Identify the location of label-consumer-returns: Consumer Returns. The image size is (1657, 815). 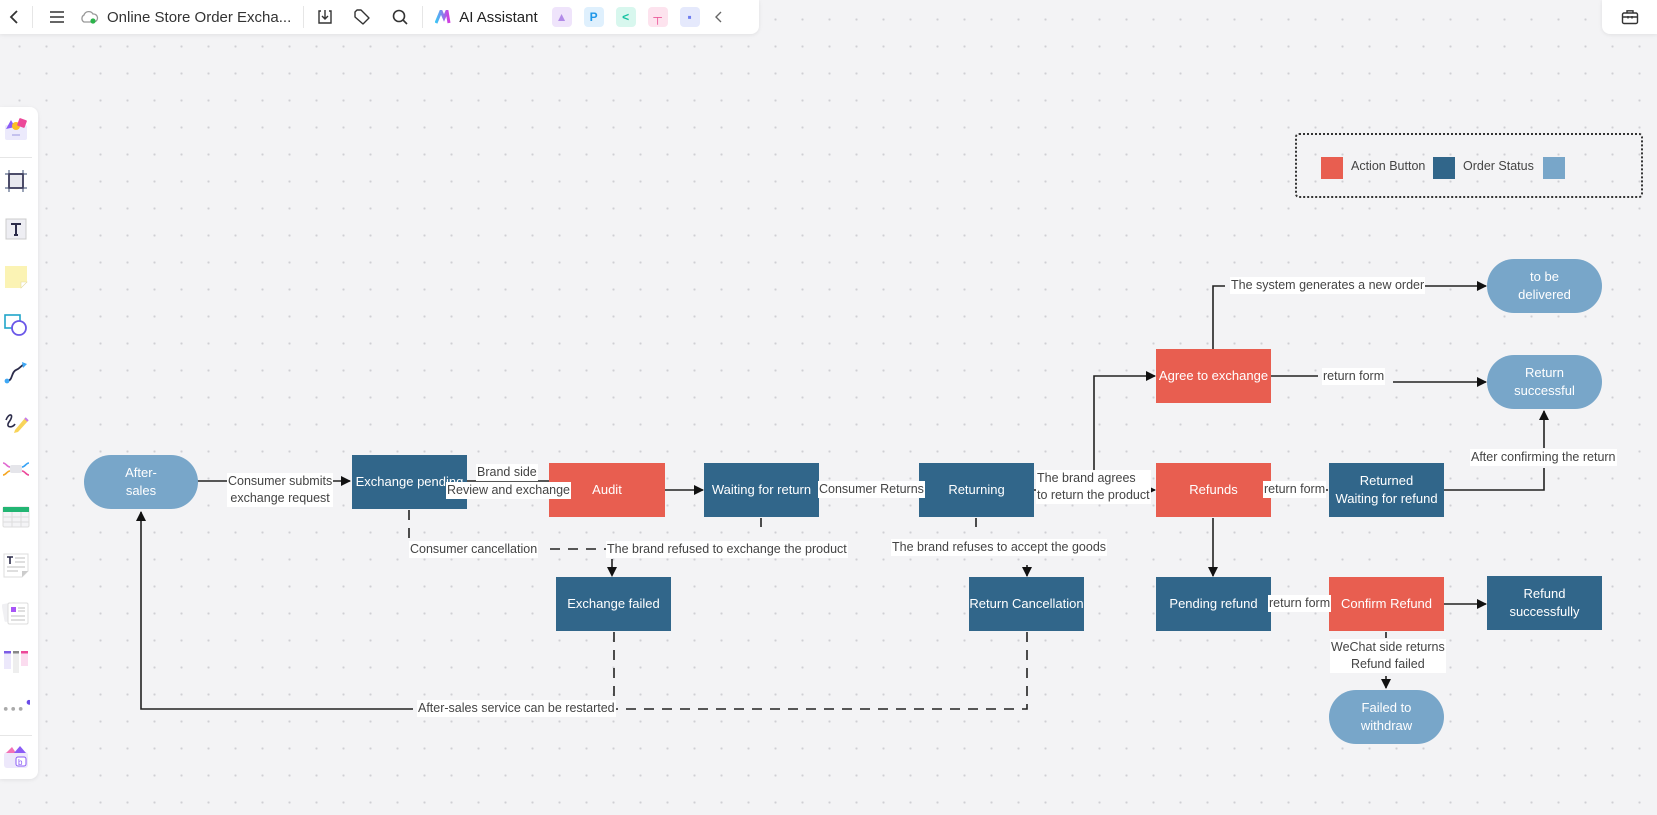
(871, 489).